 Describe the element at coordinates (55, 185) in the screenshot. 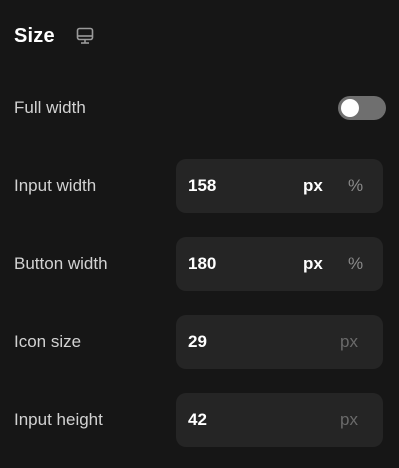

I see `input-width-label: Input width` at that location.